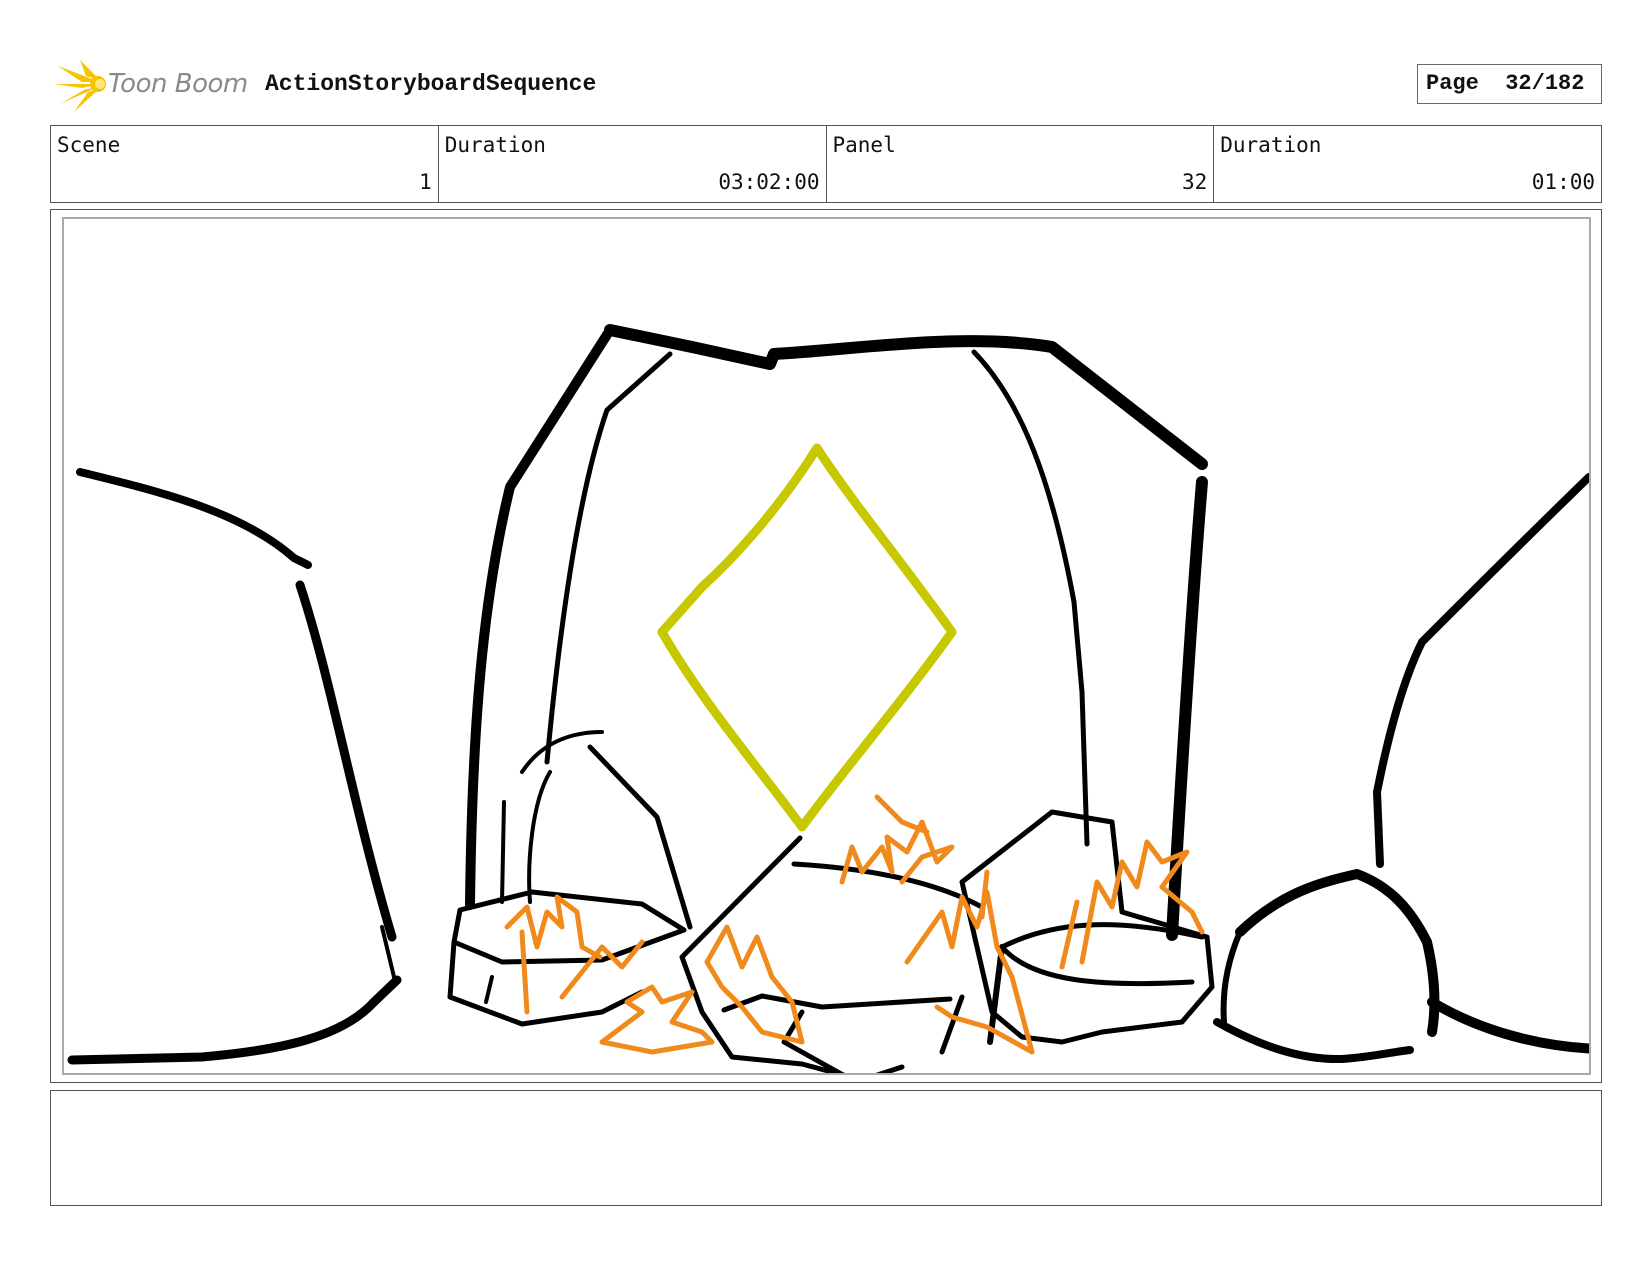 The width and height of the screenshot is (1650, 1275). What do you see at coordinates (431, 84) in the screenshot?
I see `sequence-title: ActionStoryboardSequence` at bounding box center [431, 84].